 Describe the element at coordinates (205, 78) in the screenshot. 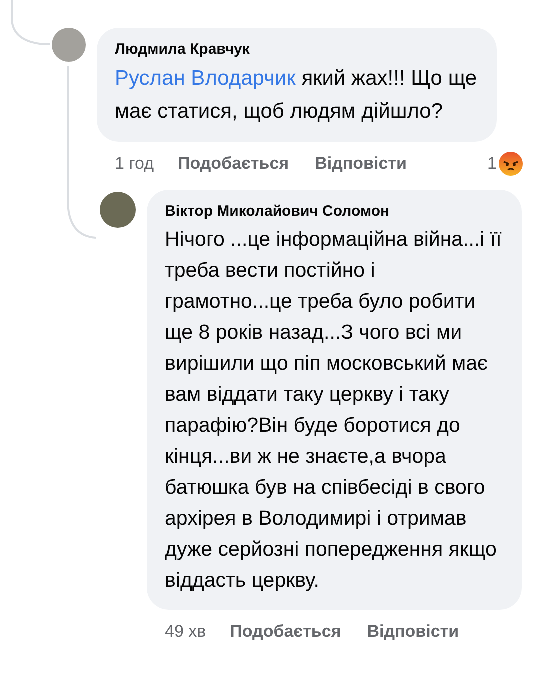

I see `mention-link: Руслан Влодарчик` at that location.